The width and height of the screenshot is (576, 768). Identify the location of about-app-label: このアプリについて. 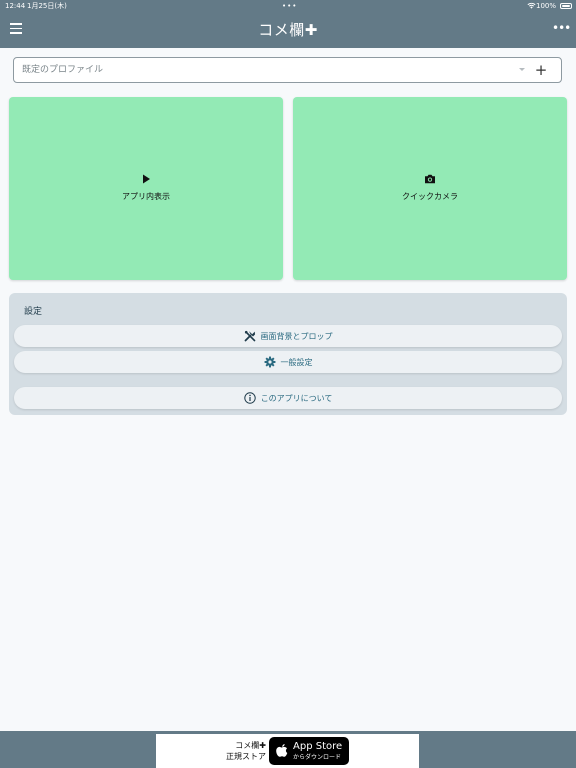
(296, 398).